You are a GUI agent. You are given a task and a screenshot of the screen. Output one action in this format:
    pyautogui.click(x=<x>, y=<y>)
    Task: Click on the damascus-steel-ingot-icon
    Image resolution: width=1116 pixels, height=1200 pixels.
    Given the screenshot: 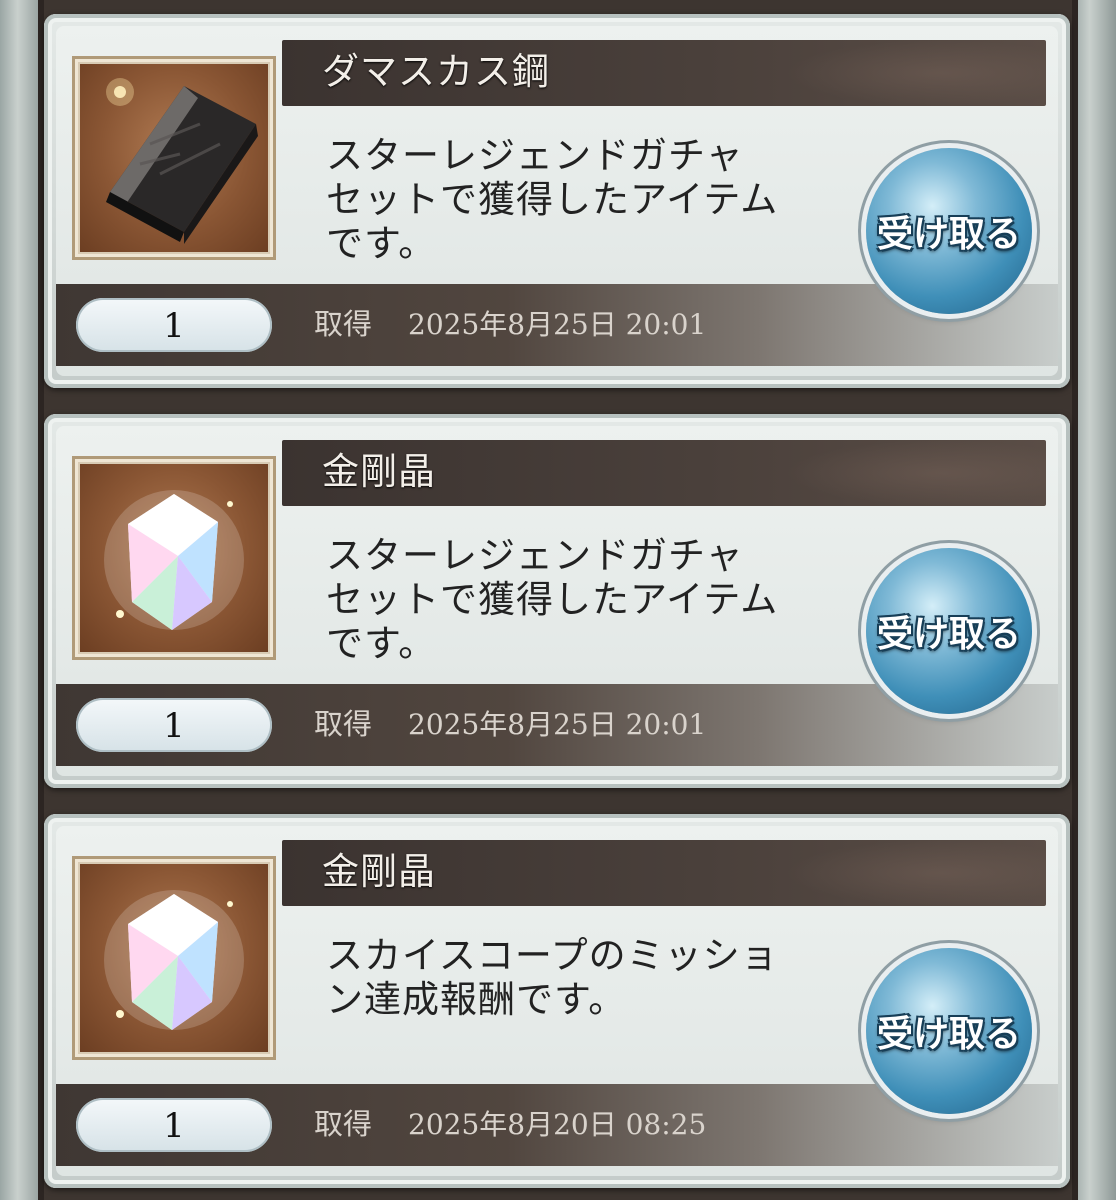 What is the action you would take?
    pyautogui.click(x=174, y=158)
    